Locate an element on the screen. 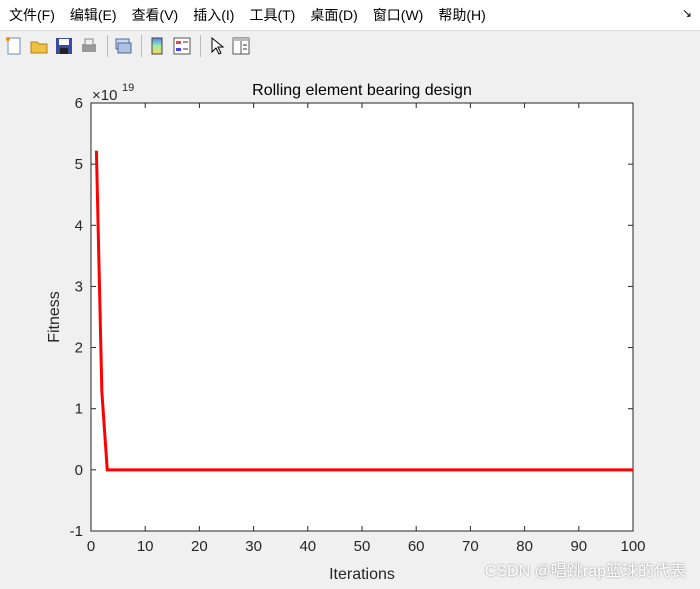 The width and height of the screenshot is (700, 589). watermark: CSDN @唱跳rap篮球的代表 is located at coordinates (585, 571).